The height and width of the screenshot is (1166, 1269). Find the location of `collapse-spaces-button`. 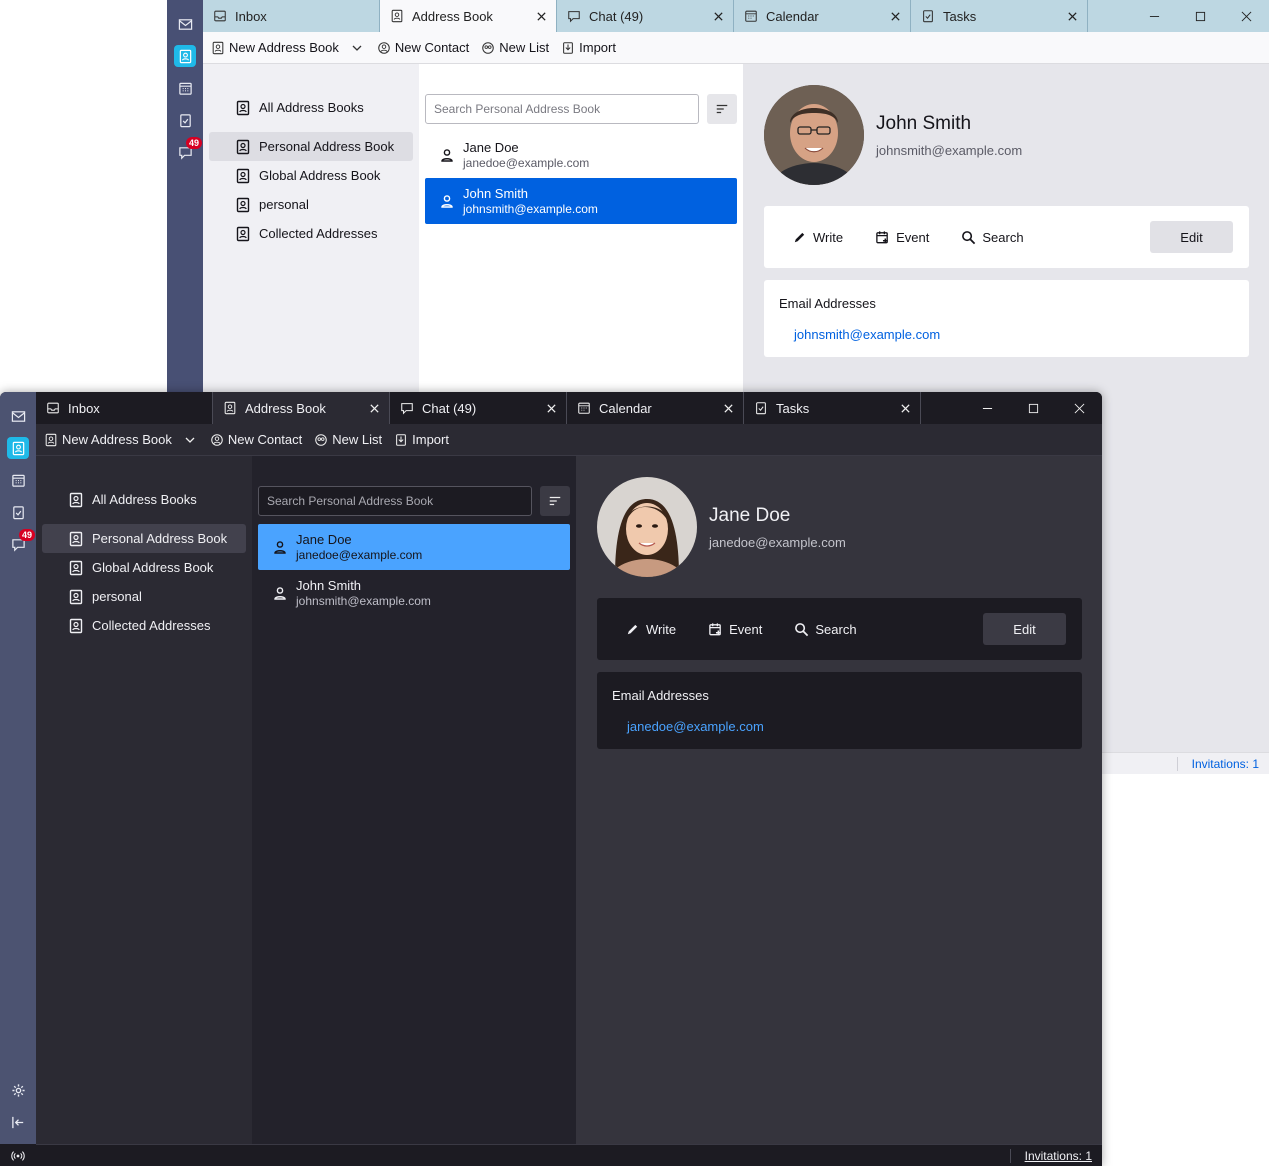

collapse-spaces-button is located at coordinates (18, 1122).